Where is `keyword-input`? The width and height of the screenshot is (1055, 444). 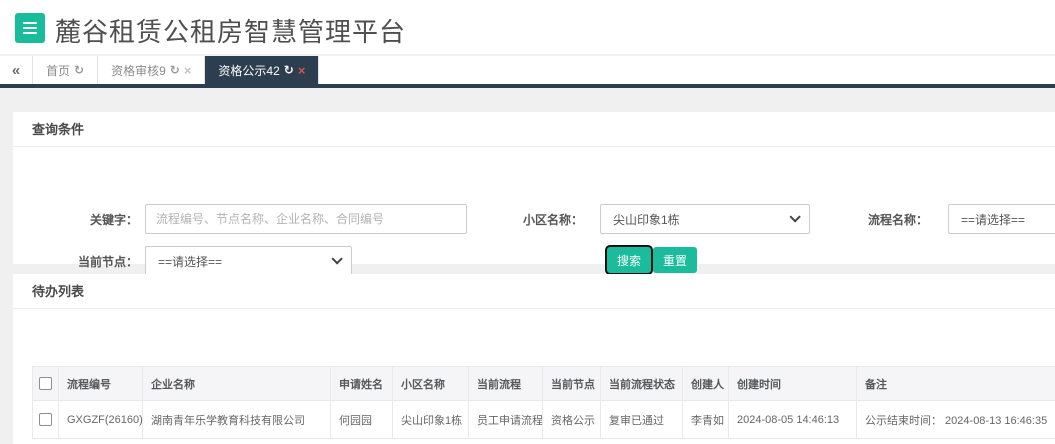
keyword-input is located at coordinates (306, 219).